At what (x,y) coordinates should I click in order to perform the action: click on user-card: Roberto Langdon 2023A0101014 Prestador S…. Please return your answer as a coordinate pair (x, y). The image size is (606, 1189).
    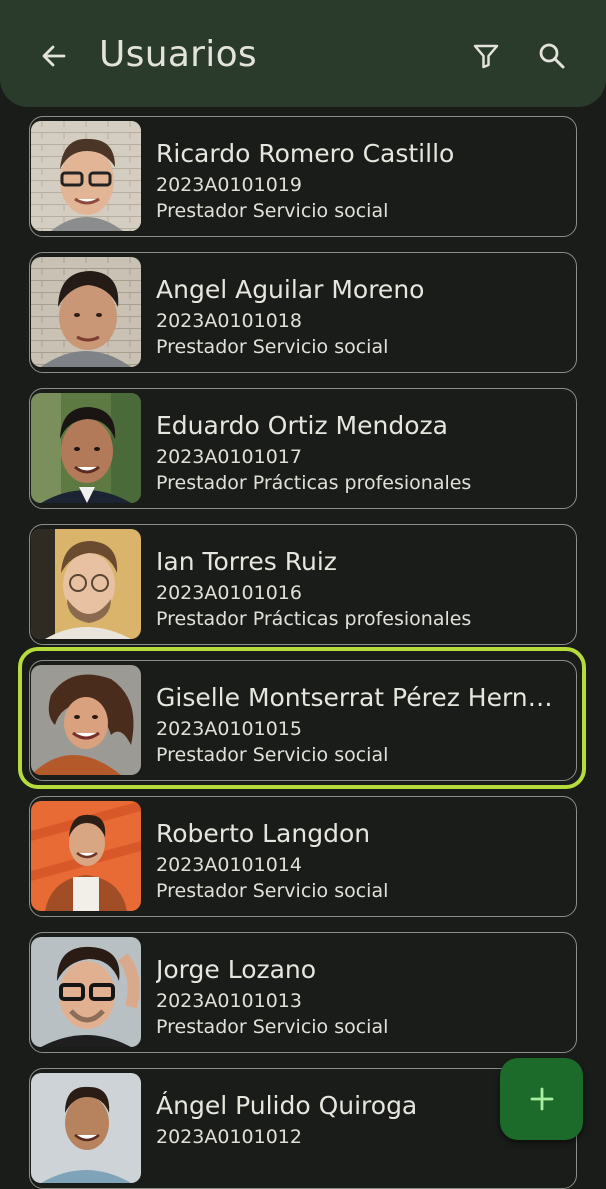
    Looking at the image, I should click on (303, 856).